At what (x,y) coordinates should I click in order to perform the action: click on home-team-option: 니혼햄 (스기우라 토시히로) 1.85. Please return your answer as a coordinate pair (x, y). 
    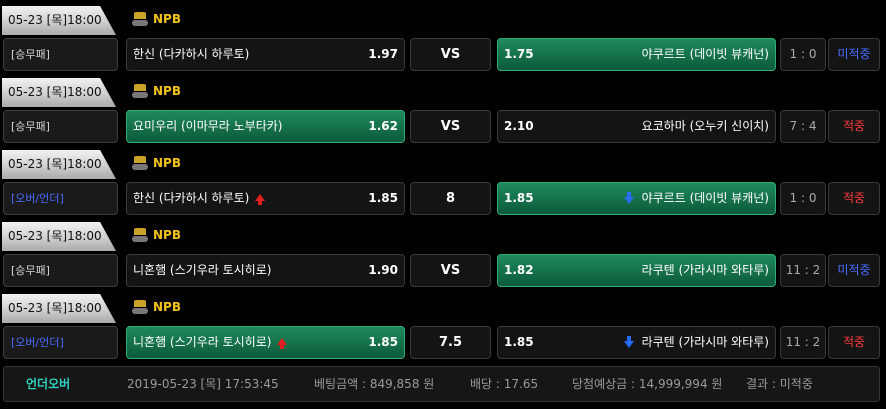
    Looking at the image, I should click on (265, 342).